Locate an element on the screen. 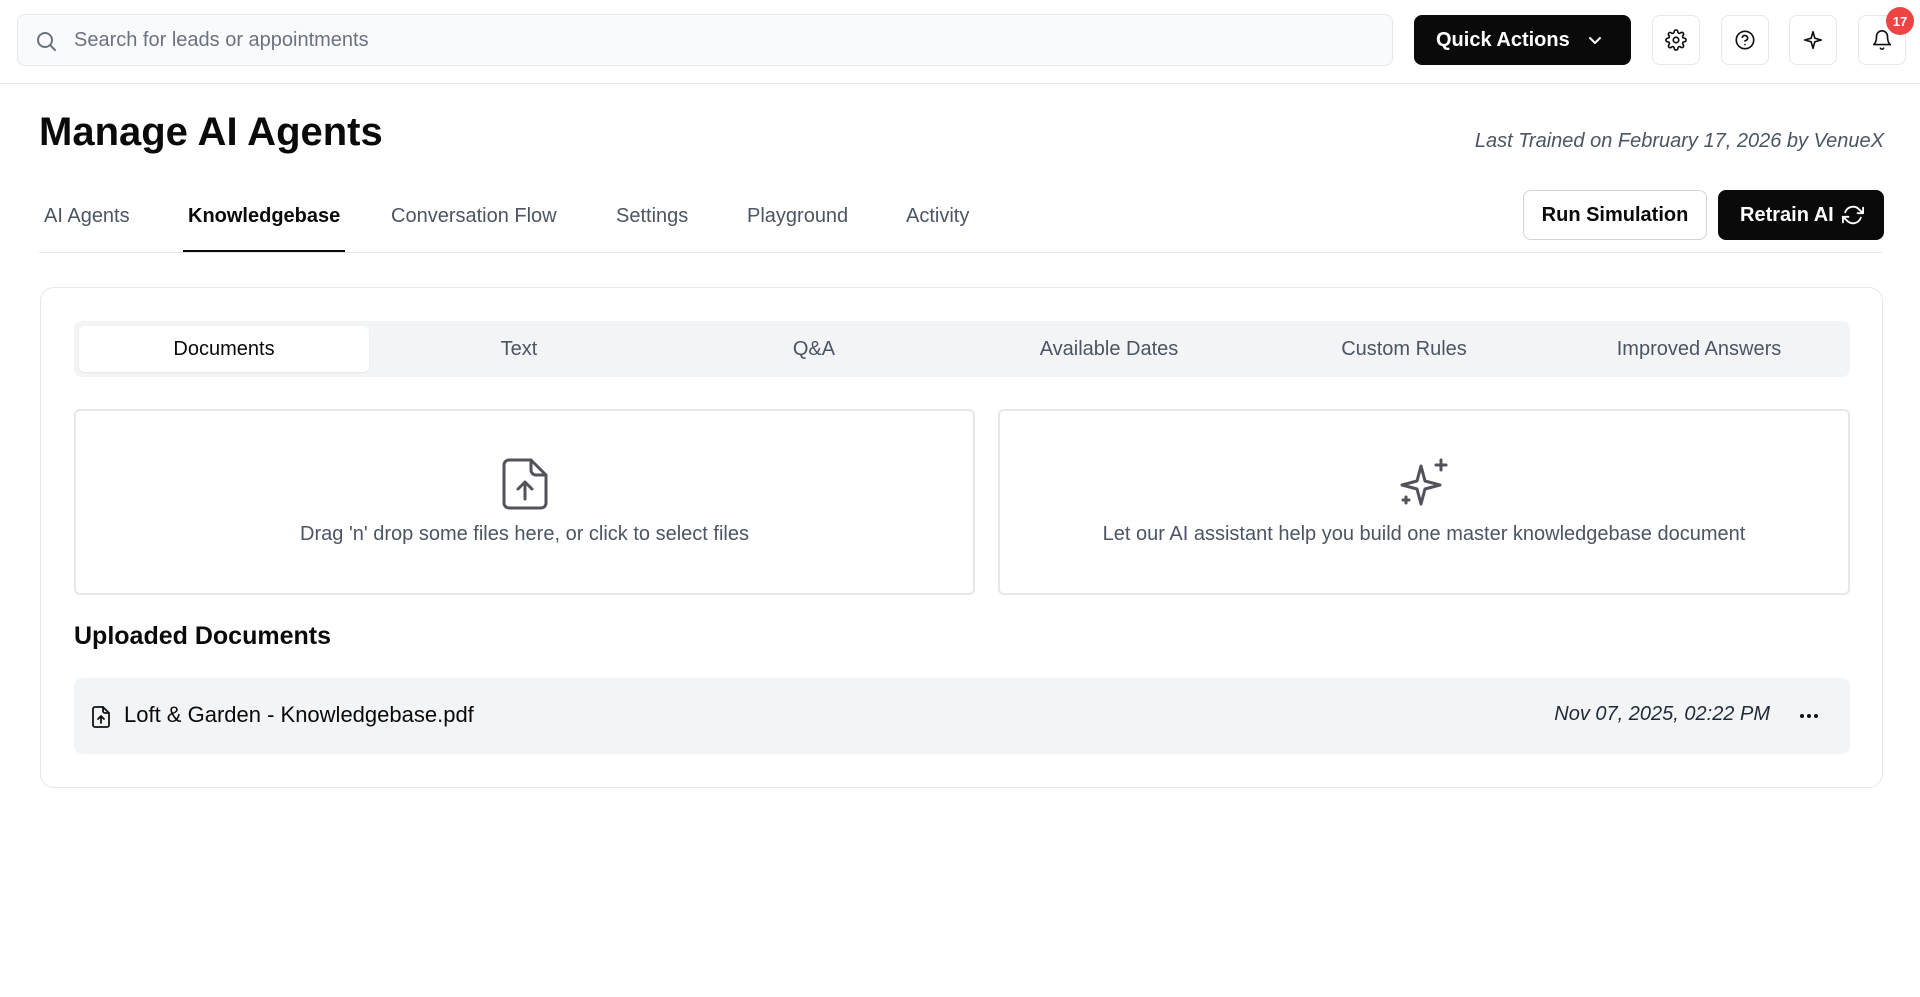  page-title: Manage AI Agents is located at coordinates (211, 132).